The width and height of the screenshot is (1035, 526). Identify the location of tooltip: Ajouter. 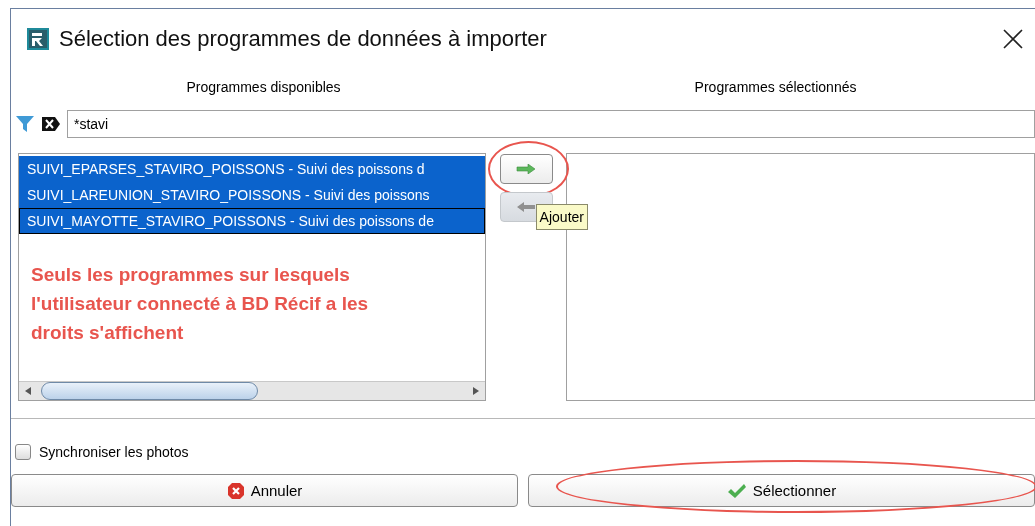
(561, 217).